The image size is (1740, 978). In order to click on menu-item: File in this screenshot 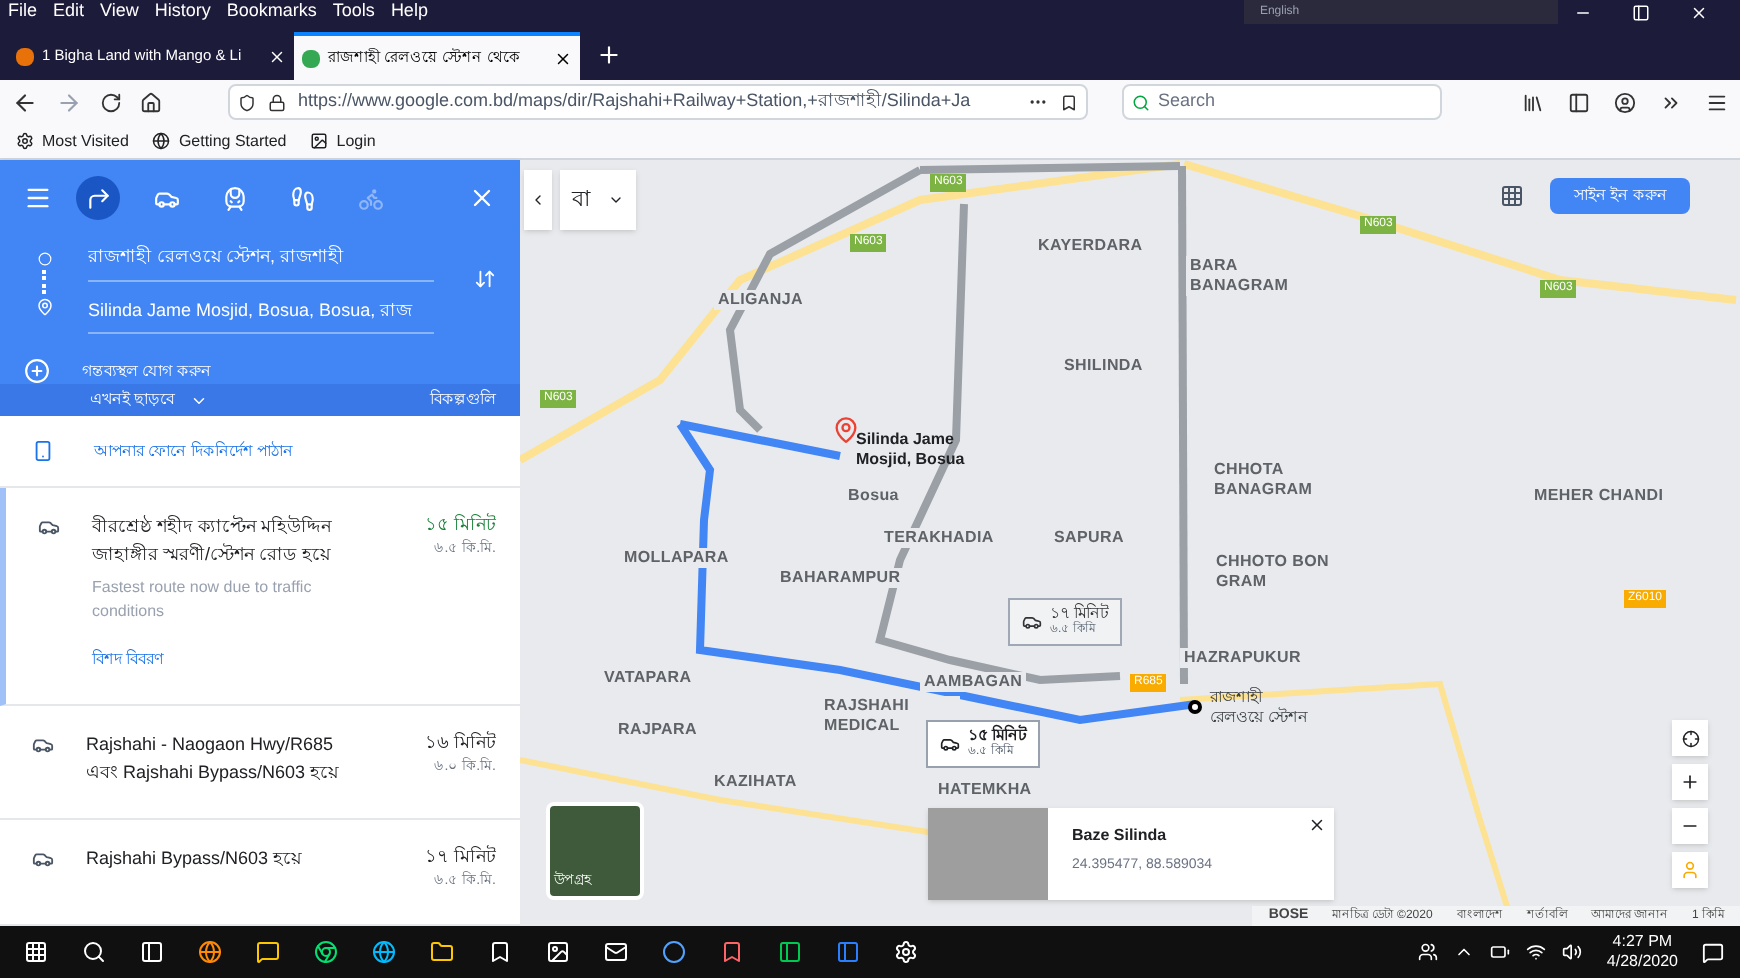, I will do `click(23, 13)`.